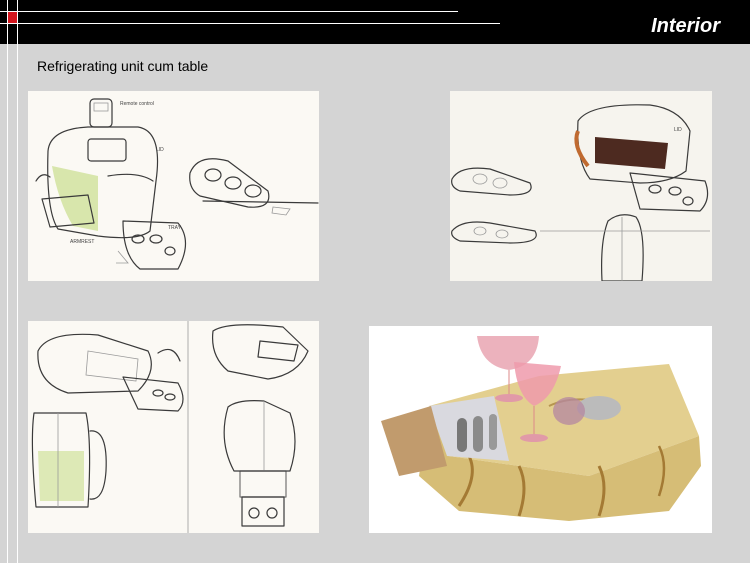 Image resolution: width=750 pixels, height=563 pixels. Describe the element at coordinates (229, 11) in the screenshot. I see `header-rule-top` at that location.